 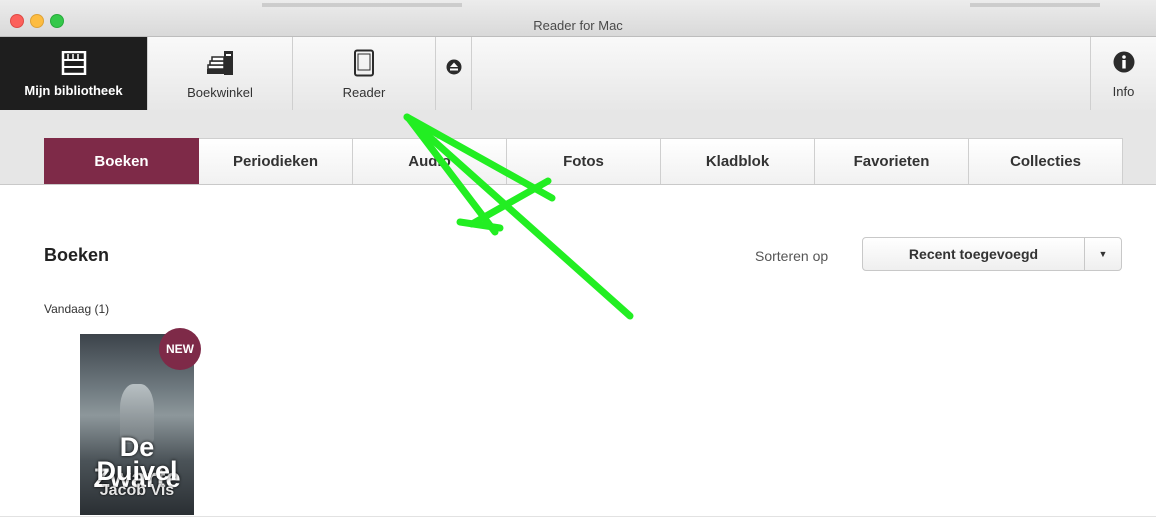 What do you see at coordinates (892, 161) in the screenshot?
I see `tab-favorieten: Favorieten` at bounding box center [892, 161].